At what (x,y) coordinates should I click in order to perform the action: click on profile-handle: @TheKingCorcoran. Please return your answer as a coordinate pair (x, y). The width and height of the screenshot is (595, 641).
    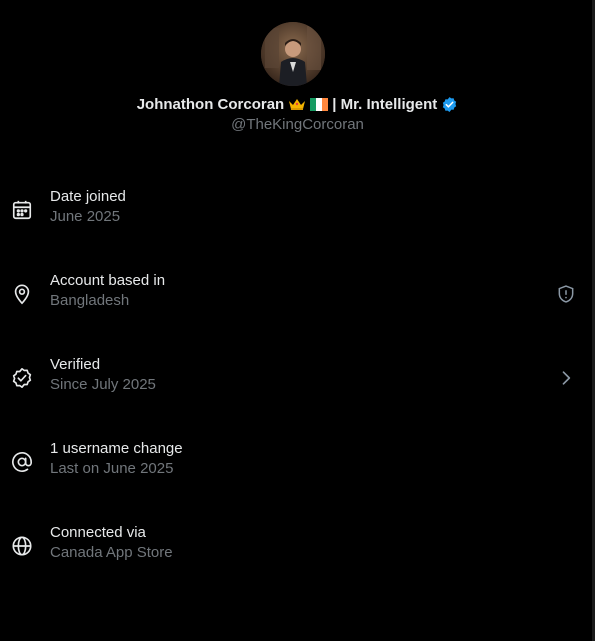
    Looking at the image, I should click on (297, 124).